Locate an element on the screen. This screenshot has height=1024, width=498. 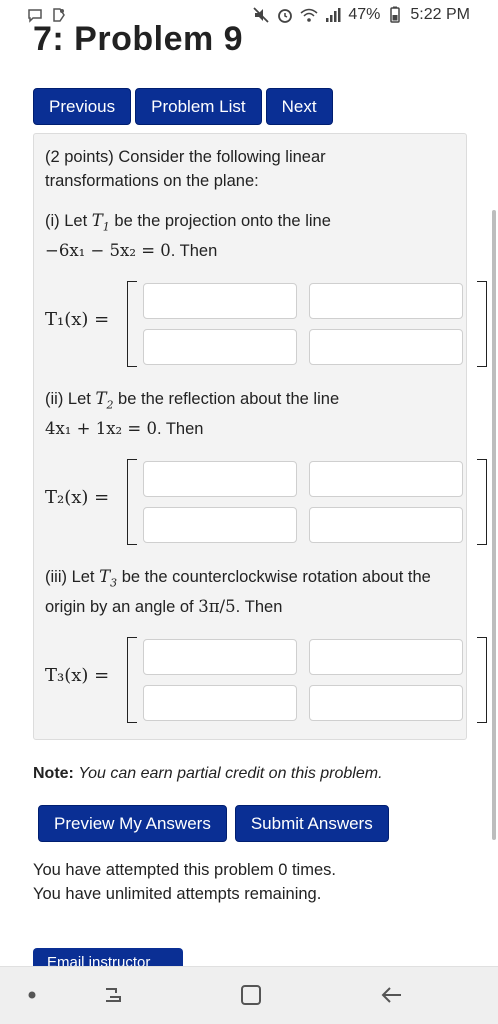
part-1-equation: −6x₁ − 5x₂ = 0 is located at coordinates (108, 251).